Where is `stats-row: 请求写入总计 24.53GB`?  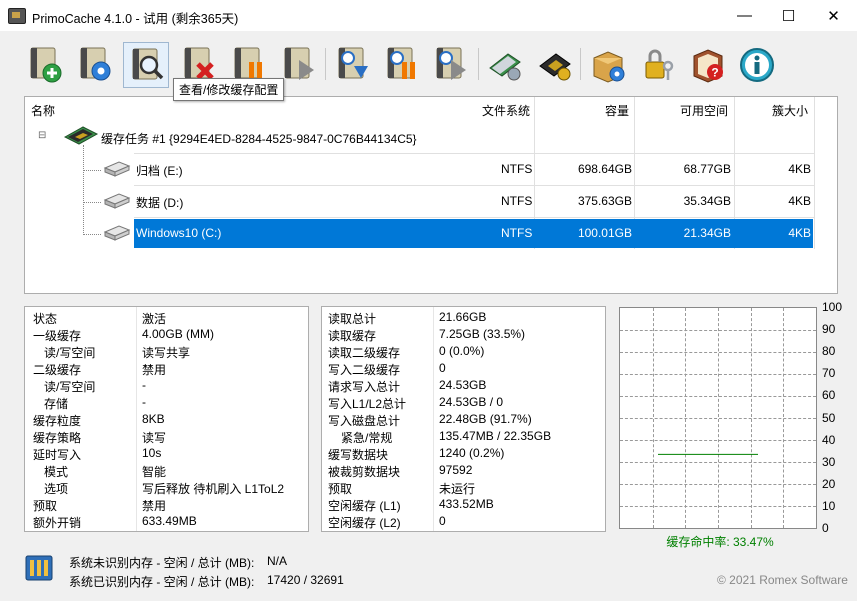 stats-row: 请求写入总计 24.53GB is located at coordinates (463, 385).